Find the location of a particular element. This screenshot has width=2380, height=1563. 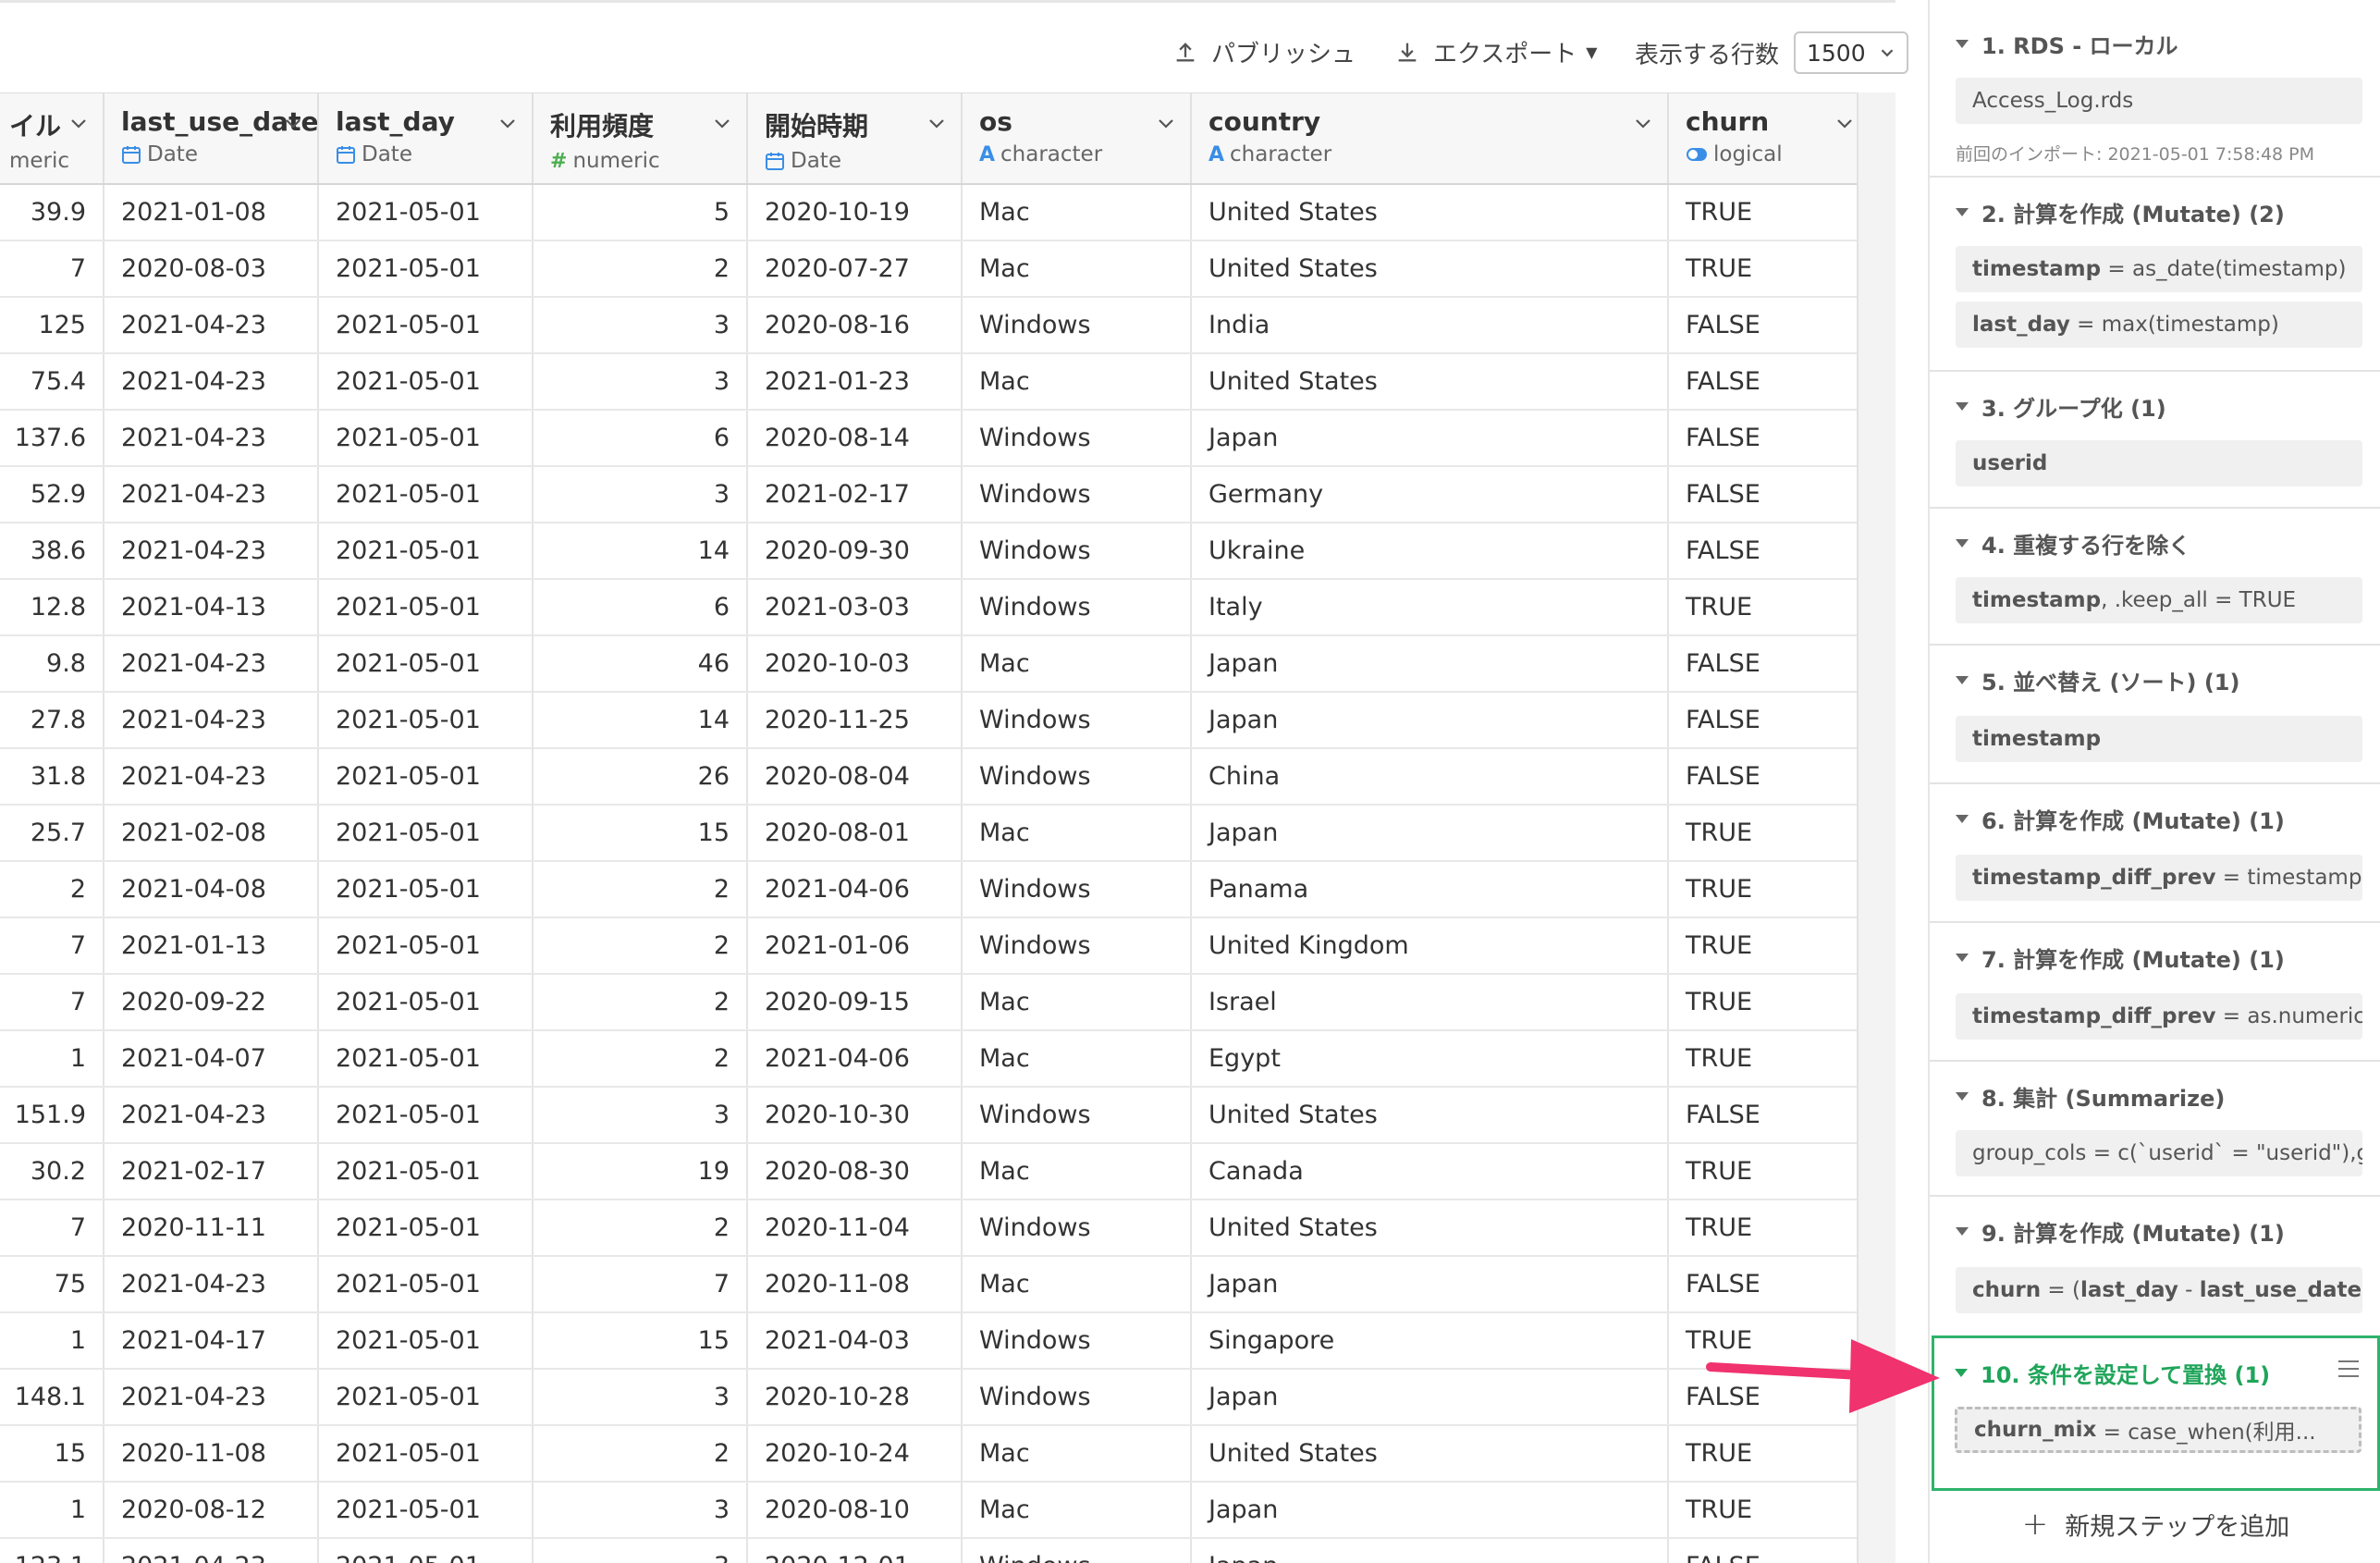

column-header: 開始時期 Date is located at coordinates (855, 139).